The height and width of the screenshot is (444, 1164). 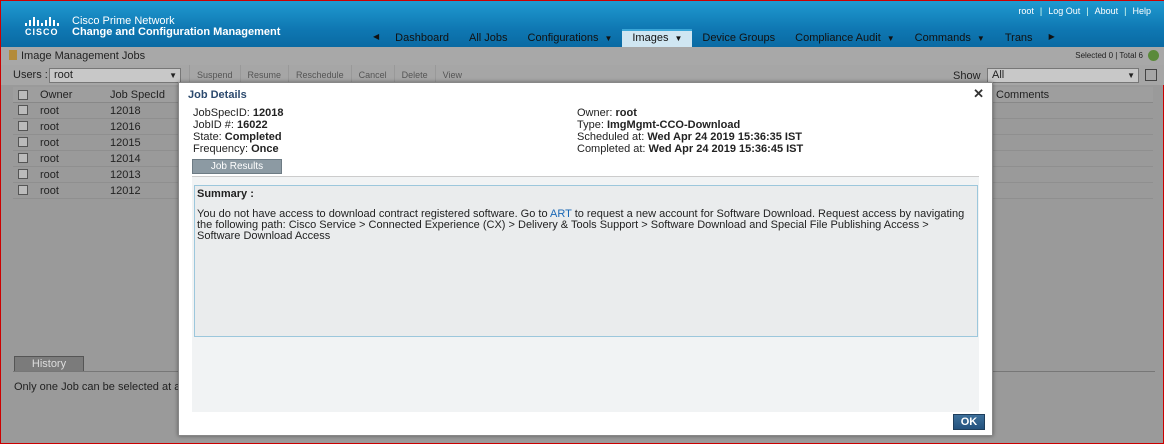 I want to click on nav-compliance-audit: Compliance Audit ▼, so click(x=845, y=38).